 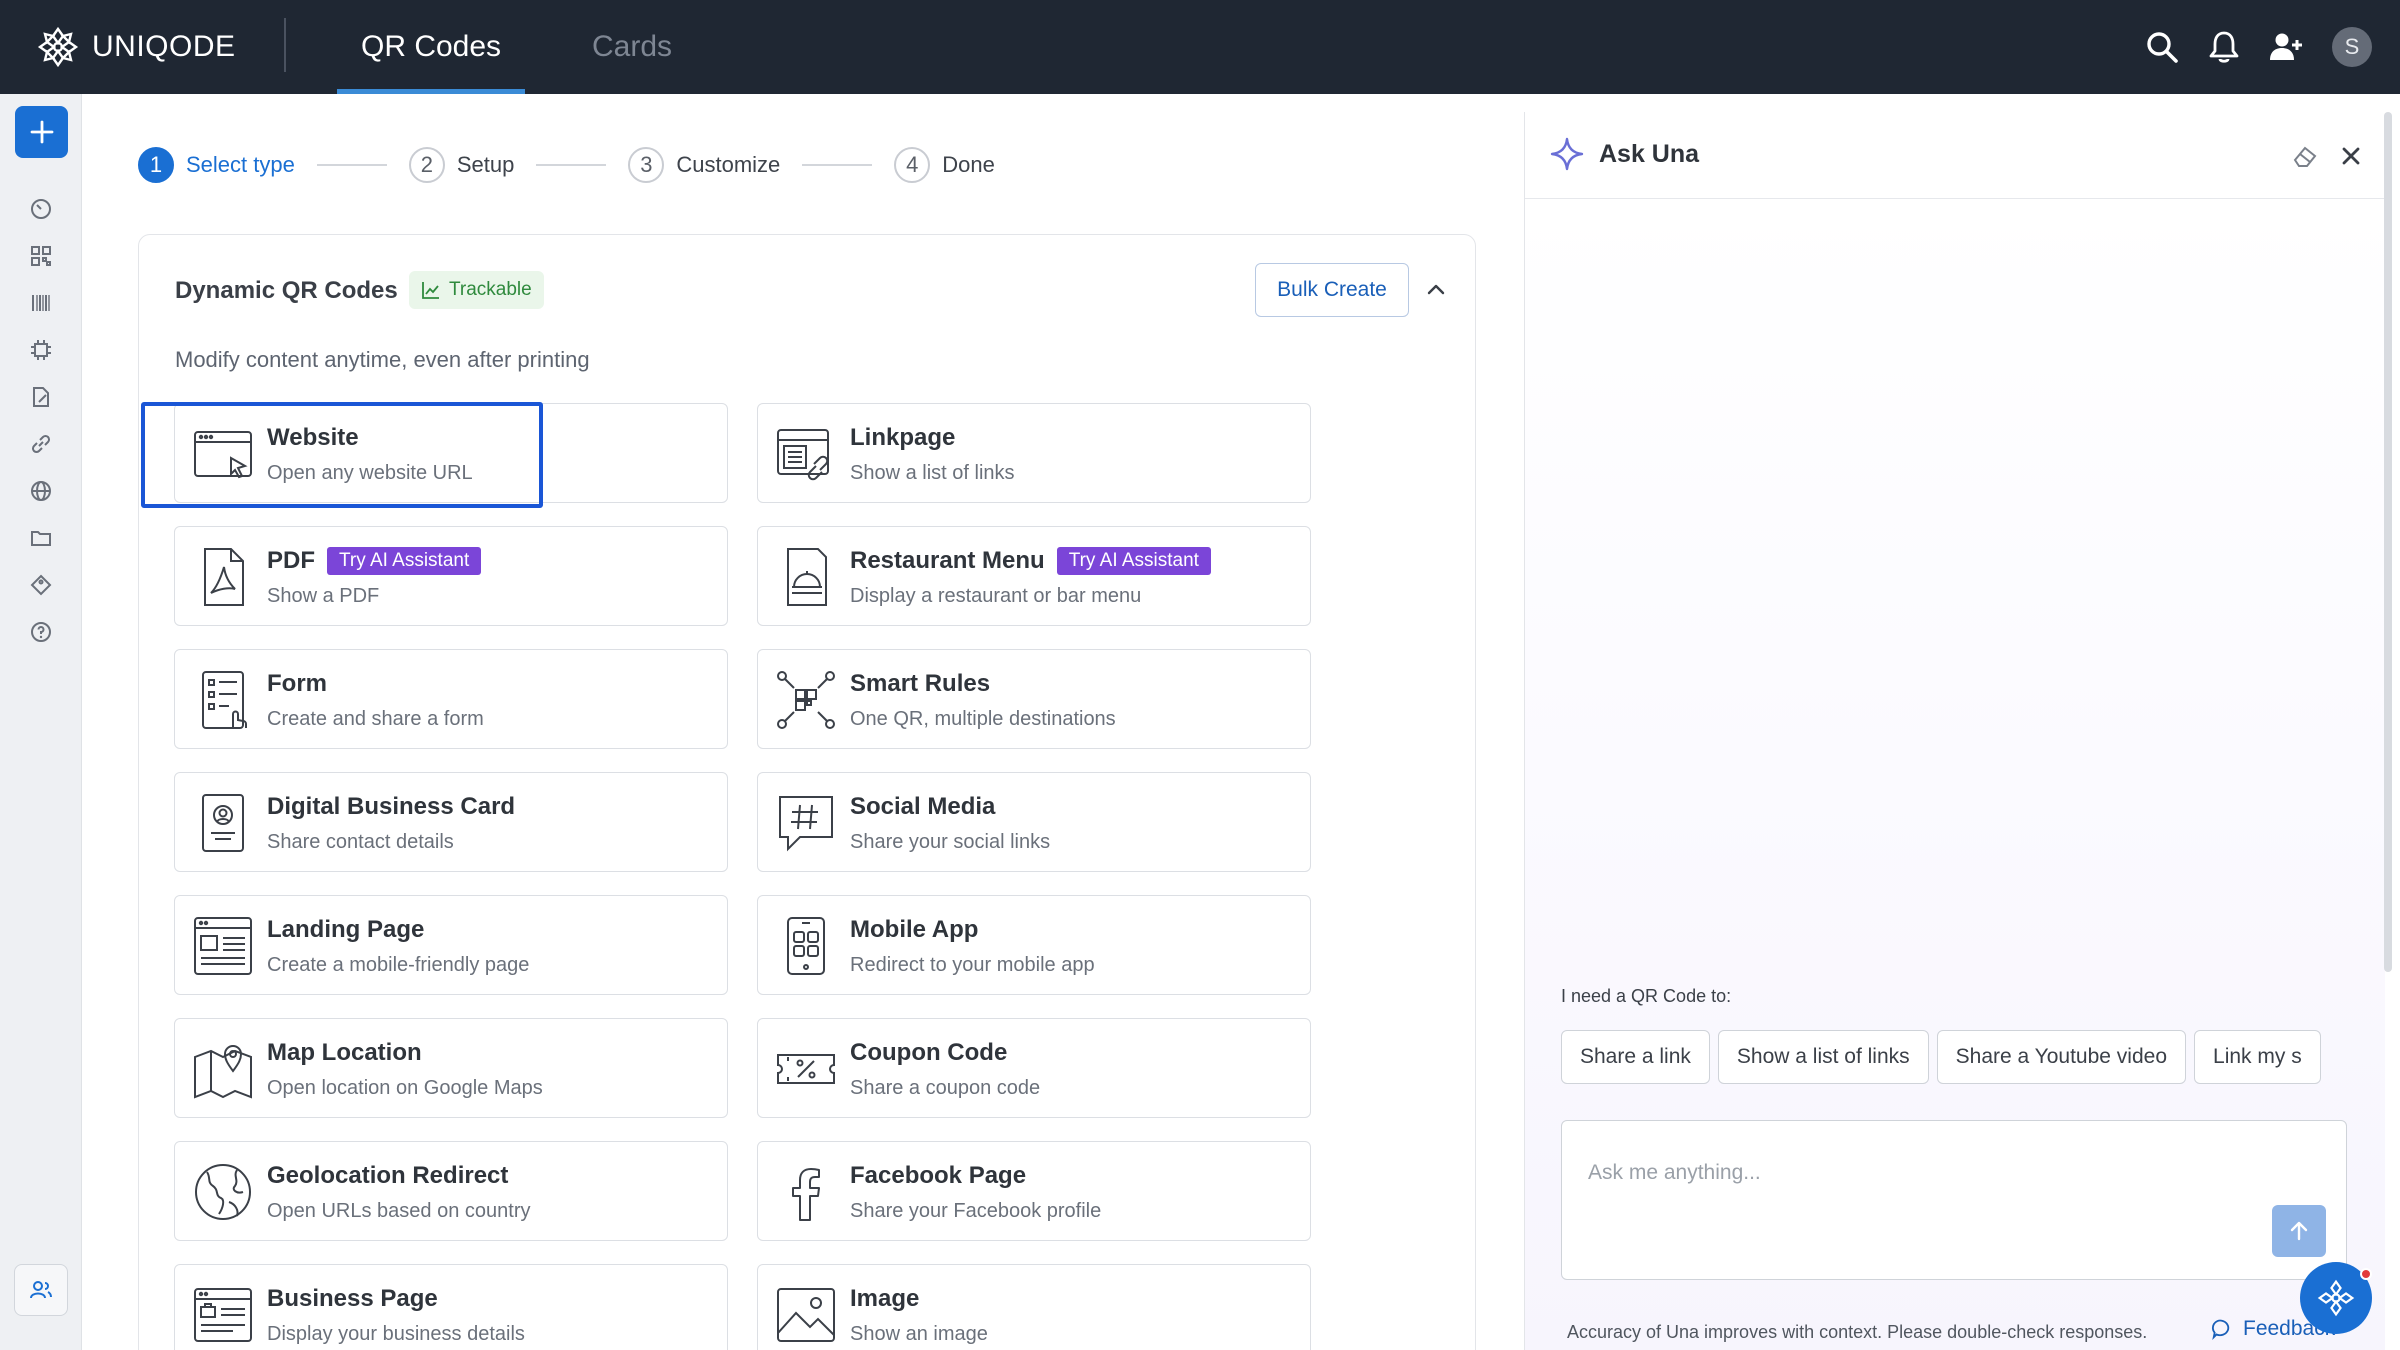 I want to click on card-title-text: Coupon Code, so click(x=929, y=1052).